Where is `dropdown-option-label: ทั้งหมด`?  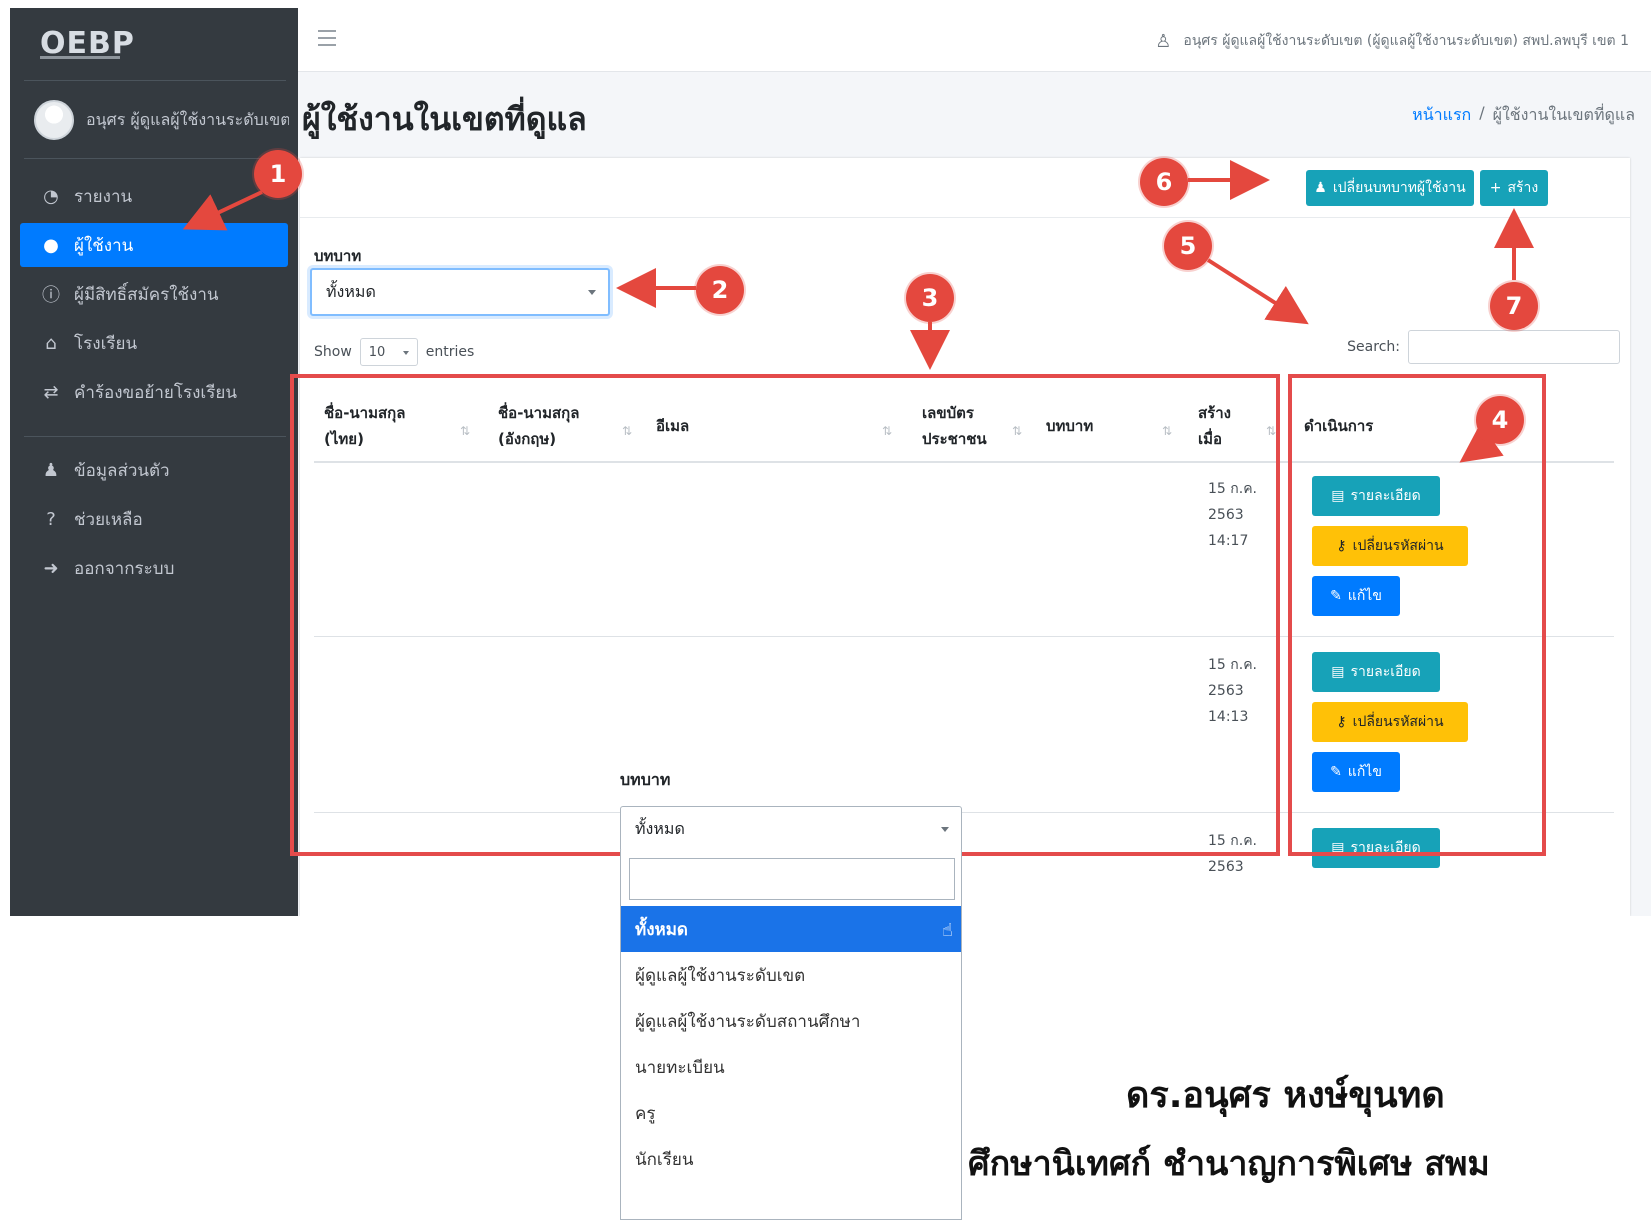
dropdown-option-label: ทั้งหมด is located at coordinates (661, 929).